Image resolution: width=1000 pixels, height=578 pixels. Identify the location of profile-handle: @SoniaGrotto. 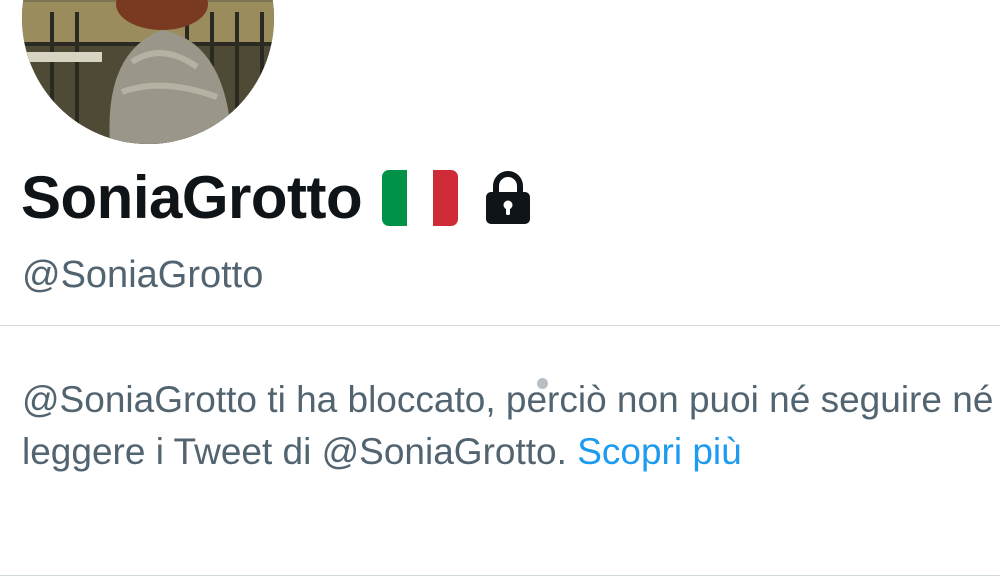
(143, 275).